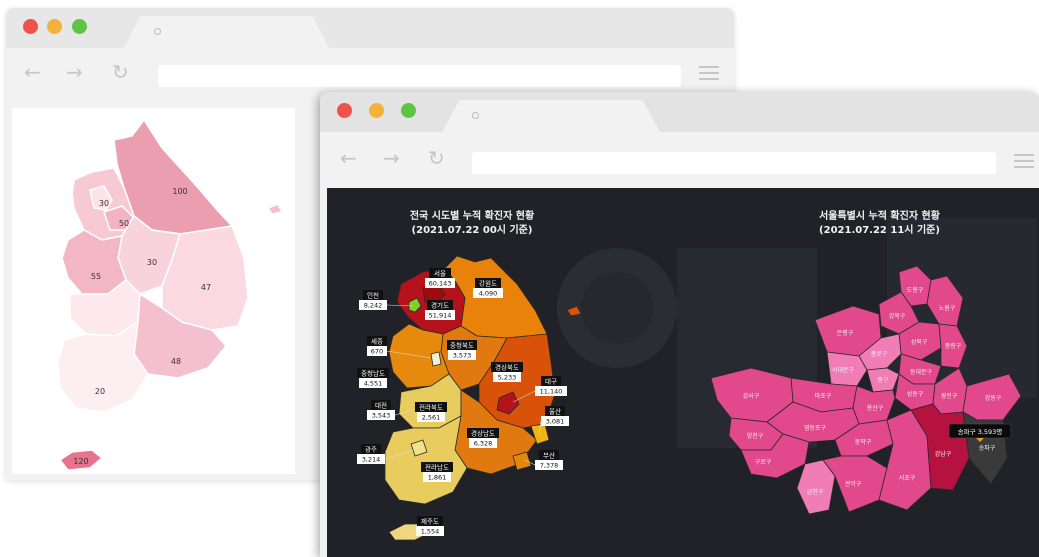 The image size is (1039, 557). Describe the element at coordinates (980, 431) in the screenshot. I see `songpa-tooltip-text: 송파구 3,593명` at that location.